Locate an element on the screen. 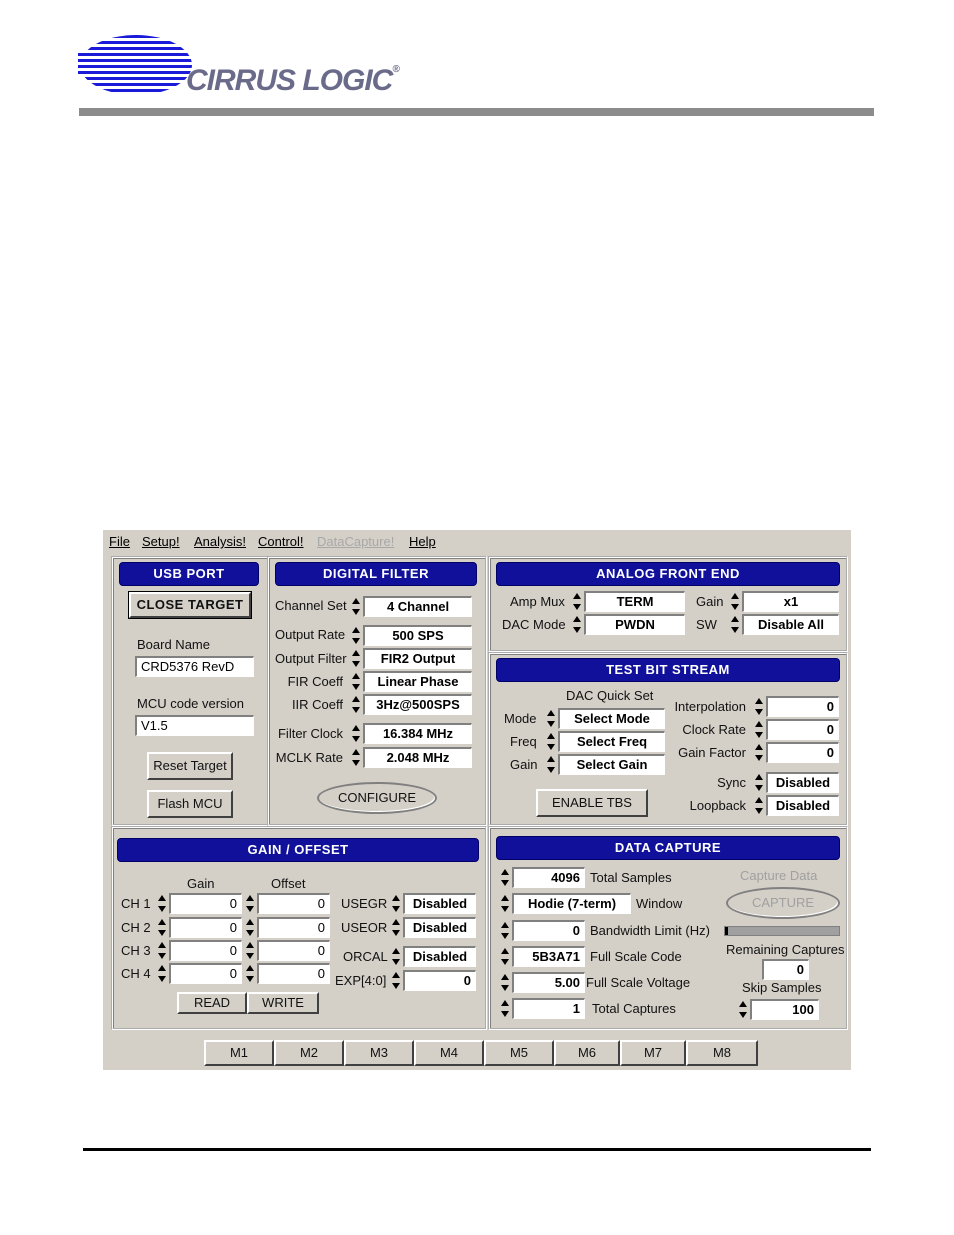 This screenshot has height=1235, width=954. fir-coeff-field: Linear Phase is located at coordinates (417, 681).